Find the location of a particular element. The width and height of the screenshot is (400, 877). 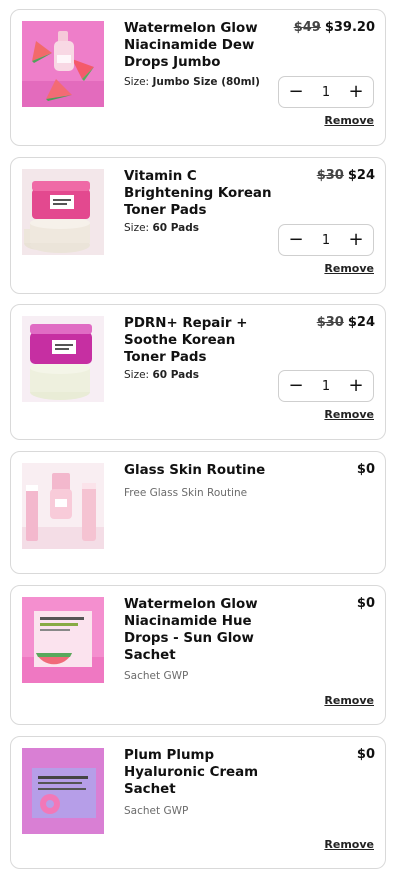

watermelon-dew-drops-image is located at coordinates (63, 64).